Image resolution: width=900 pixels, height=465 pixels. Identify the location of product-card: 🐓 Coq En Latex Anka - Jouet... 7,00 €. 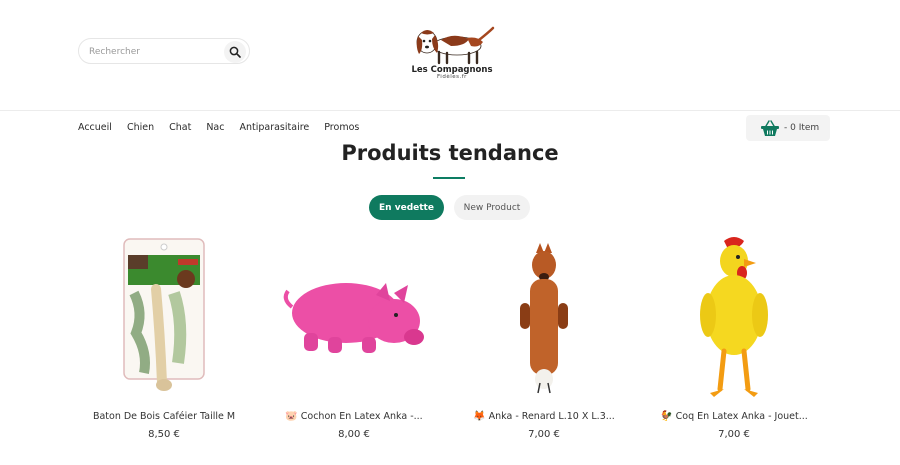
(734, 349).